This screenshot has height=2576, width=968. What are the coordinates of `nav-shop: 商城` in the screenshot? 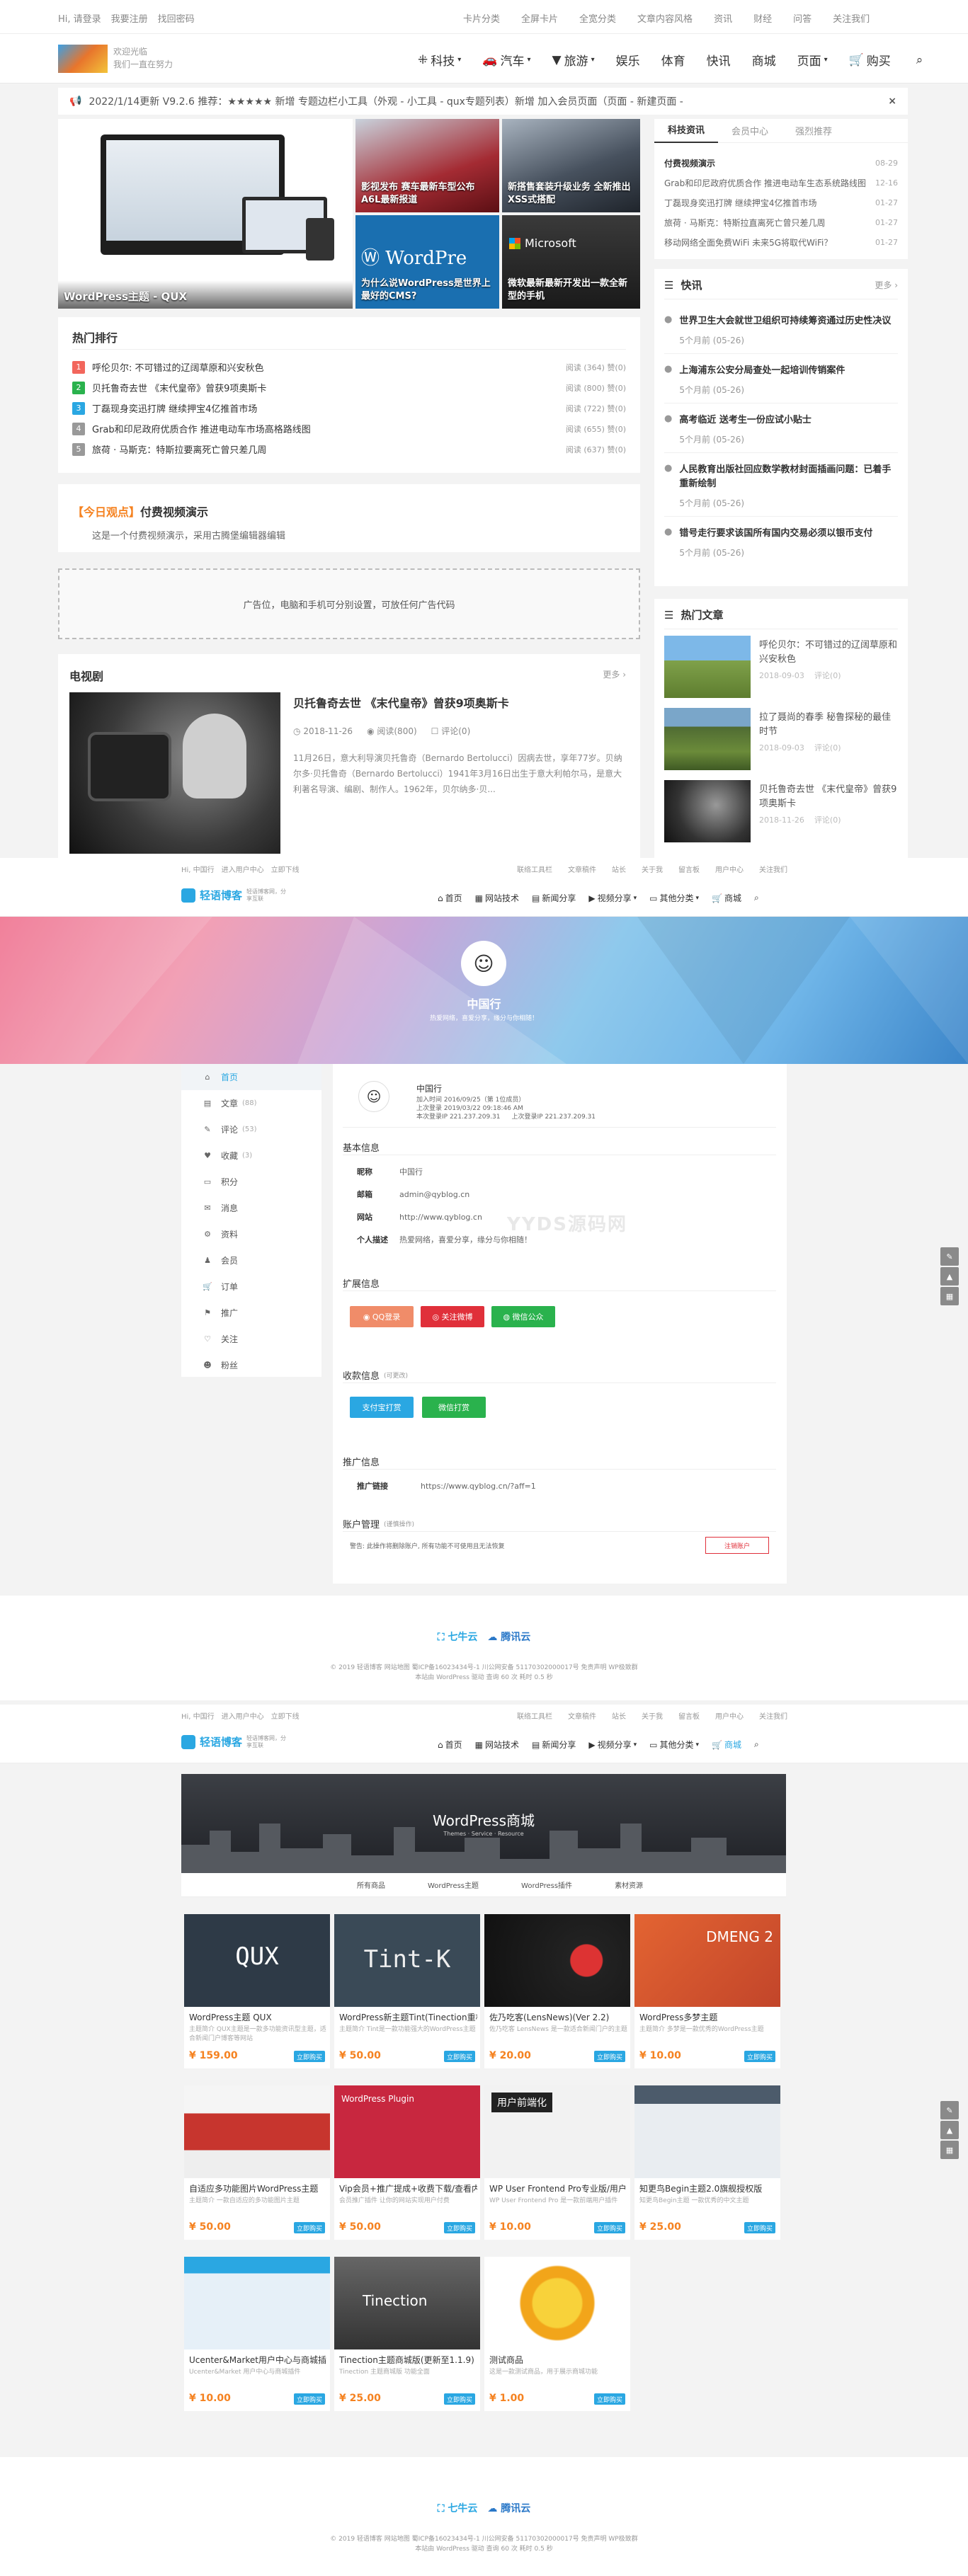 It's located at (764, 60).